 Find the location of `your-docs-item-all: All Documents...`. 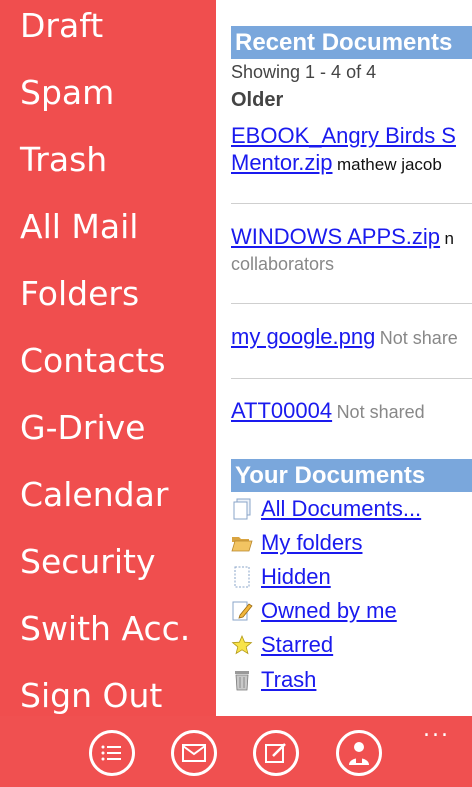

your-docs-item-all: All Documents... is located at coordinates (326, 509).